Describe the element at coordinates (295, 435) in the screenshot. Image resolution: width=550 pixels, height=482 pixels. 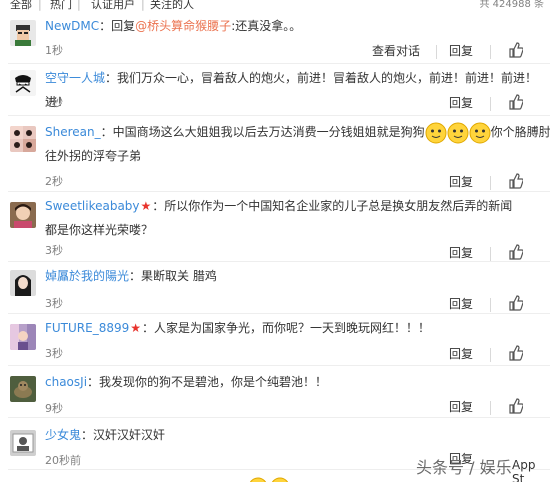
I see `comment-text: 少女鬼：汉奸汉奸汉奸` at that location.